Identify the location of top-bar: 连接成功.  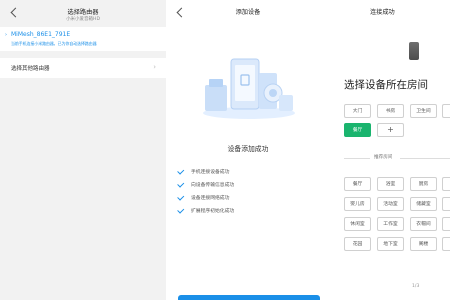
(390, 15).